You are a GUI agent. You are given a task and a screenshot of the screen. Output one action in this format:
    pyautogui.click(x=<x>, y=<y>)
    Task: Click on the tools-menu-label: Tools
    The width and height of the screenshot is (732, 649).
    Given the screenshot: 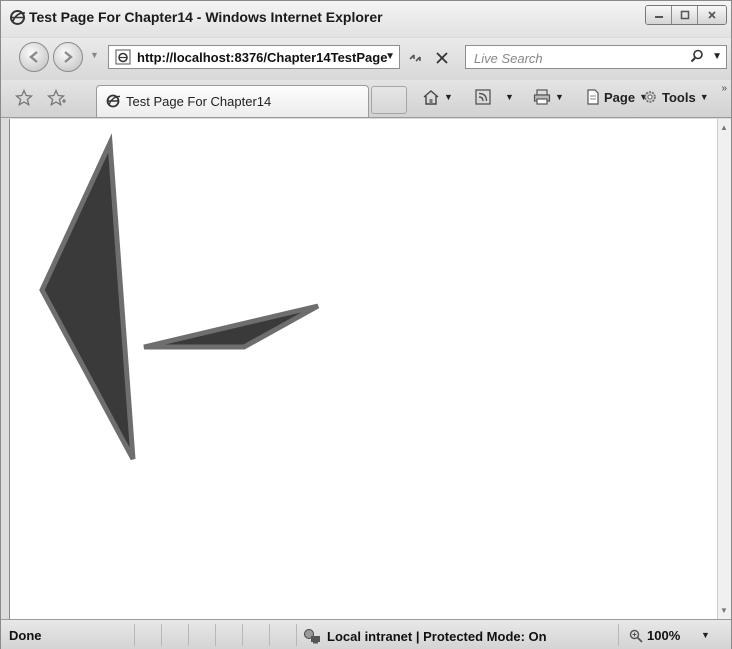 What is the action you would take?
    pyautogui.click(x=679, y=97)
    